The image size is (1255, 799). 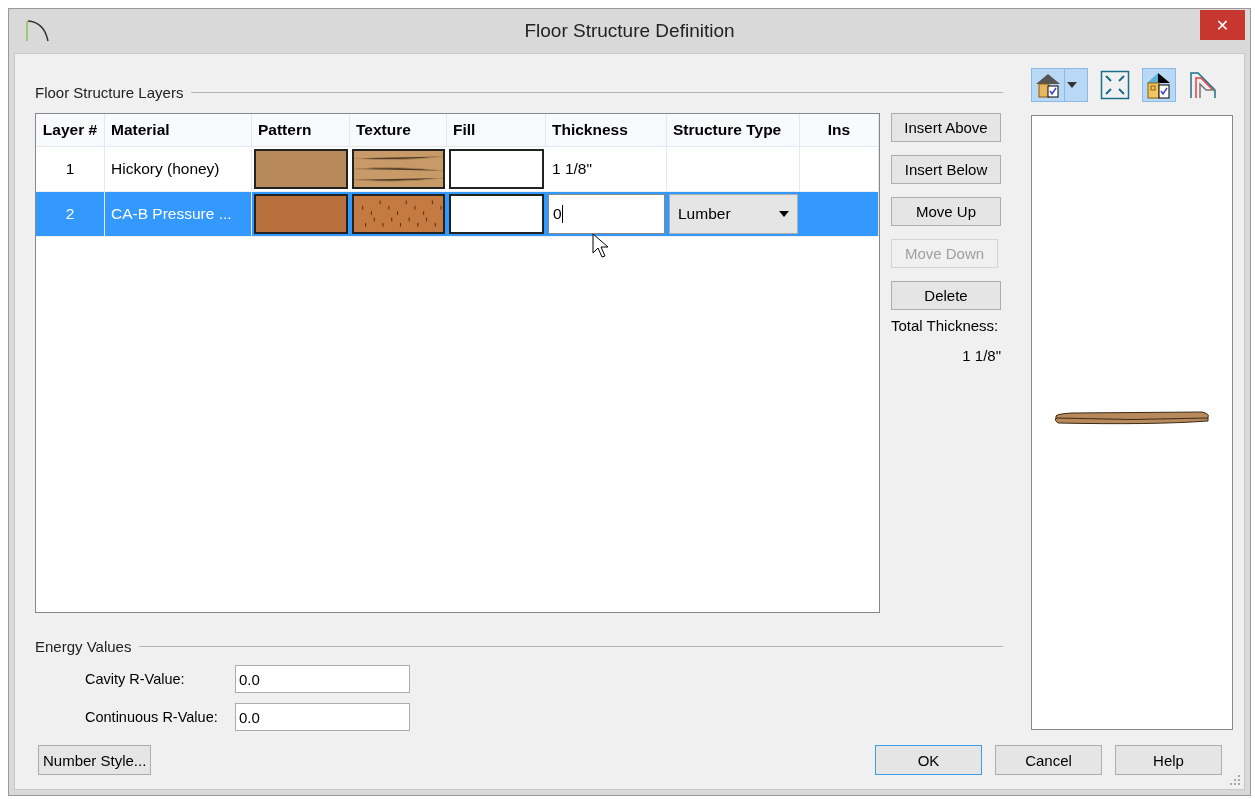 What do you see at coordinates (928, 760) in the screenshot?
I see `dialog-button: OK` at bounding box center [928, 760].